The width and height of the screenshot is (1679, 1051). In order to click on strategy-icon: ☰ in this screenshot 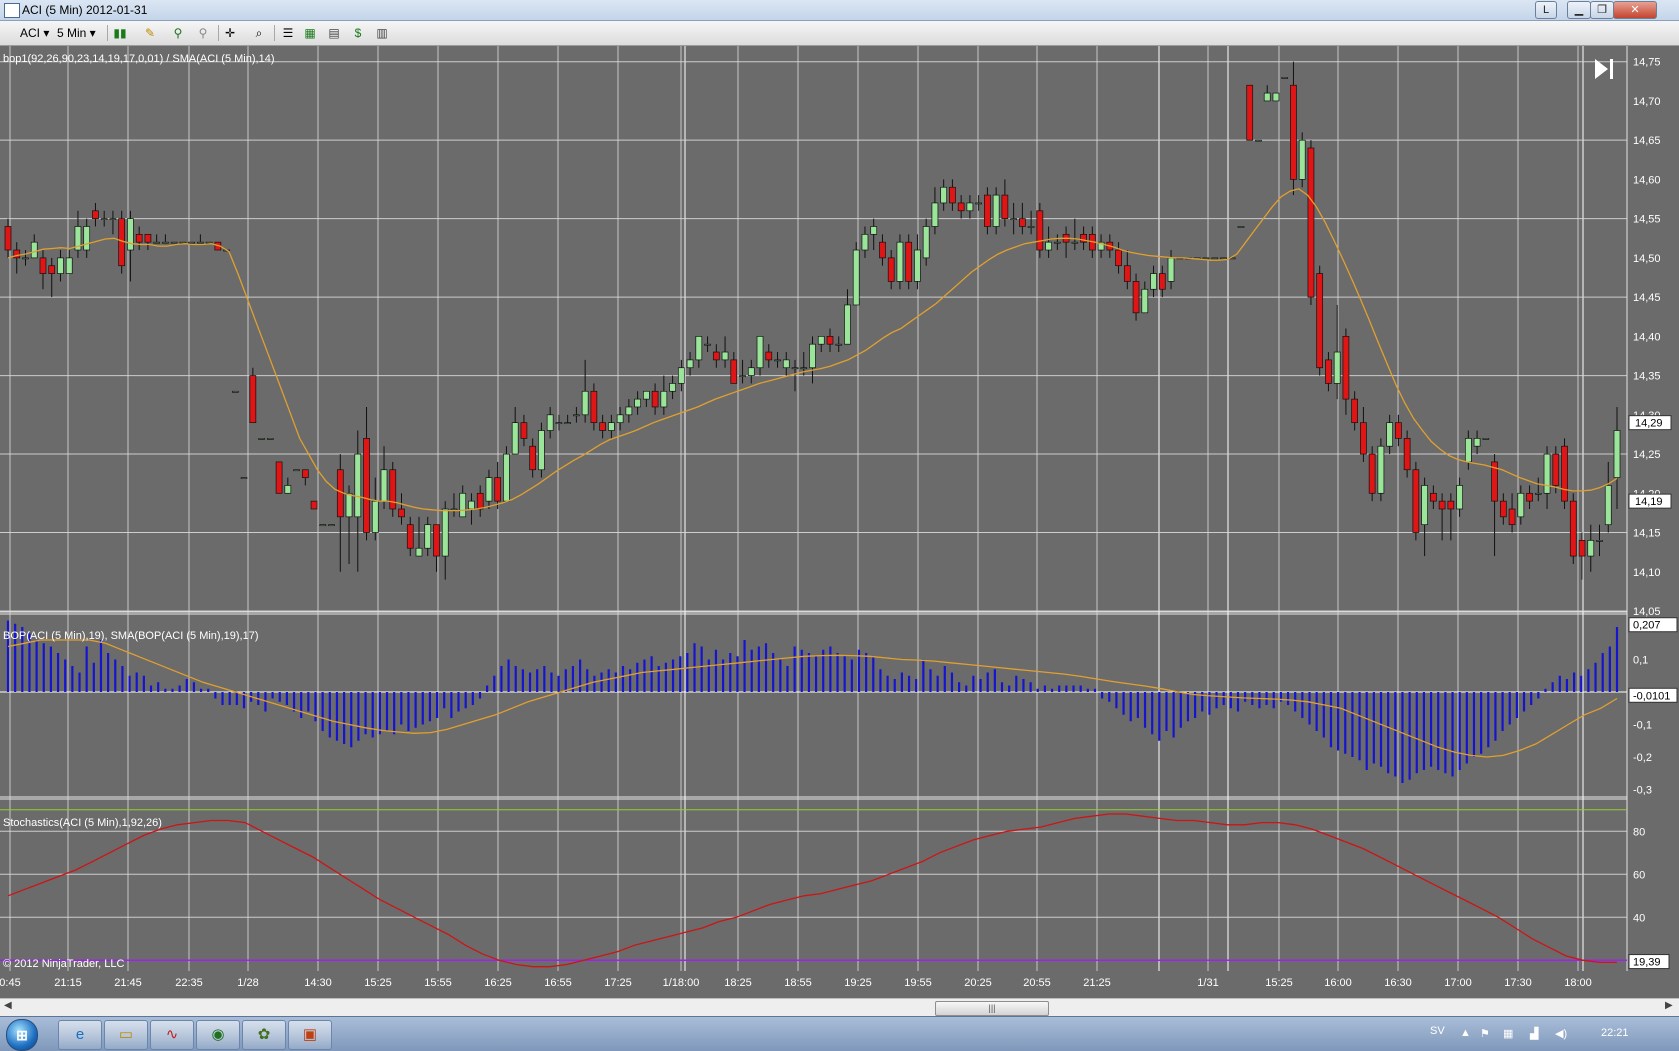, I will do `click(288, 33)`.